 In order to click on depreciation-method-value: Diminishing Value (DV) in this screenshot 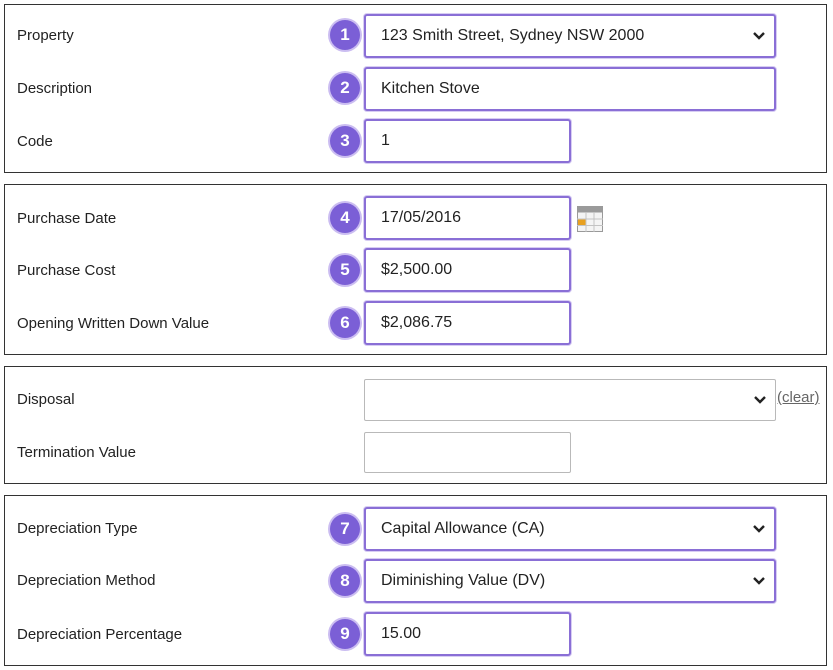, I will do `click(463, 580)`.